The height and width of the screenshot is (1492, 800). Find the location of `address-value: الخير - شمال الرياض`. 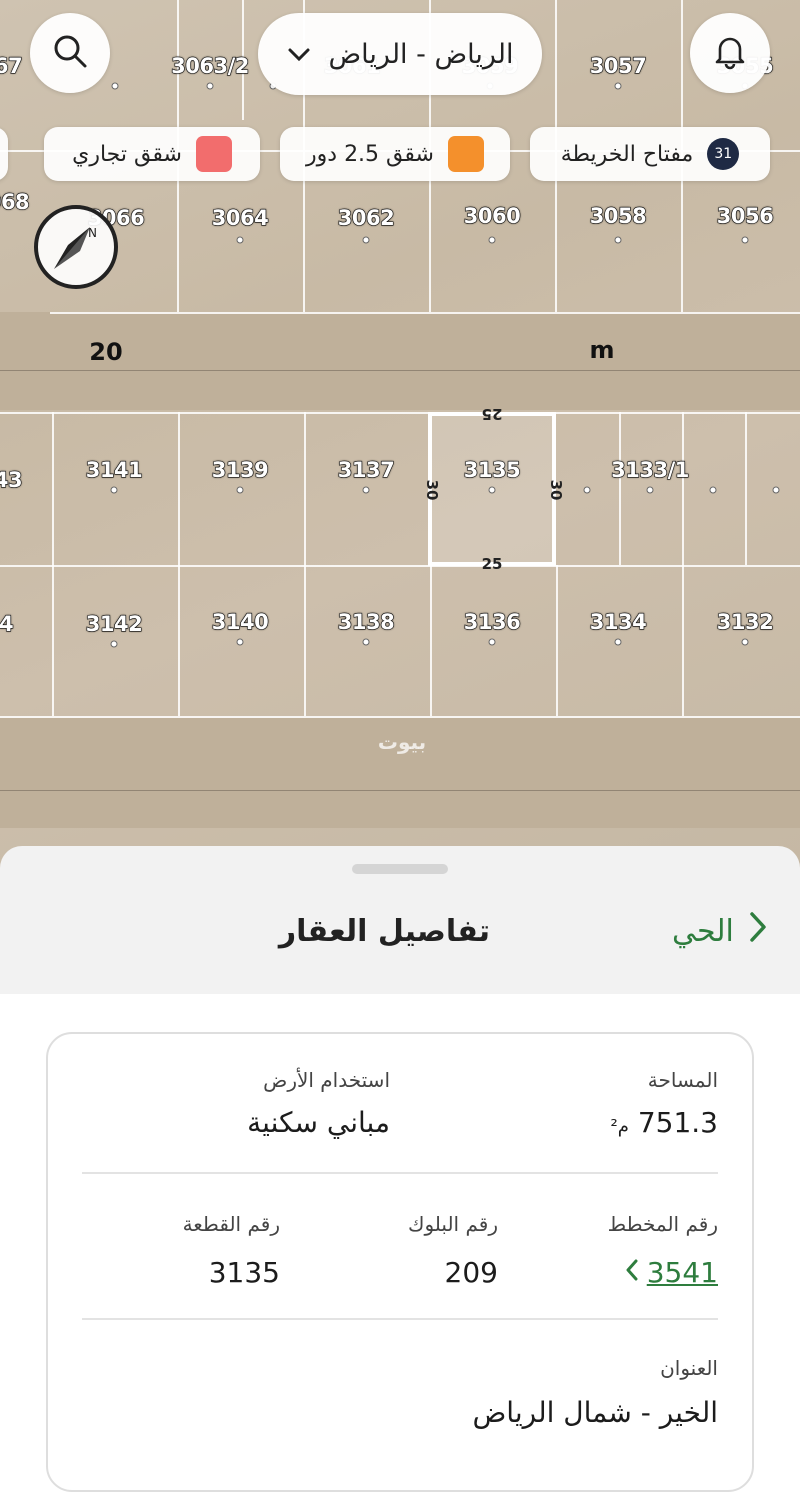

address-value: الخير - شمال الرياض is located at coordinates (595, 1412).